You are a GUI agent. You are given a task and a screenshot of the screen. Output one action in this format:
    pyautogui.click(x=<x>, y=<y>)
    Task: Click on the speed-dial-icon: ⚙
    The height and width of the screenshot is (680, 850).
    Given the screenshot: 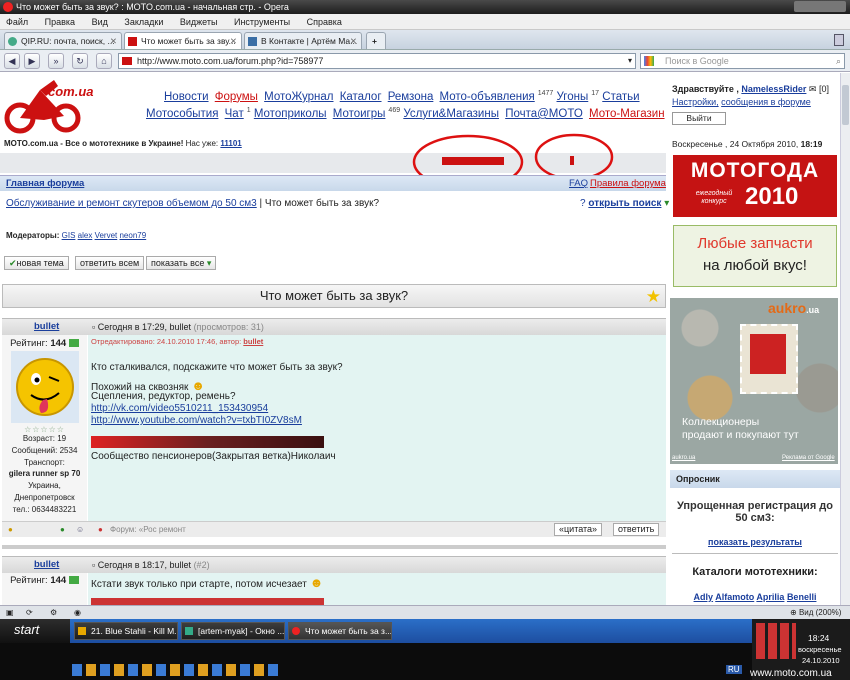 What is the action you would take?
    pyautogui.click(x=53, y=612)
    